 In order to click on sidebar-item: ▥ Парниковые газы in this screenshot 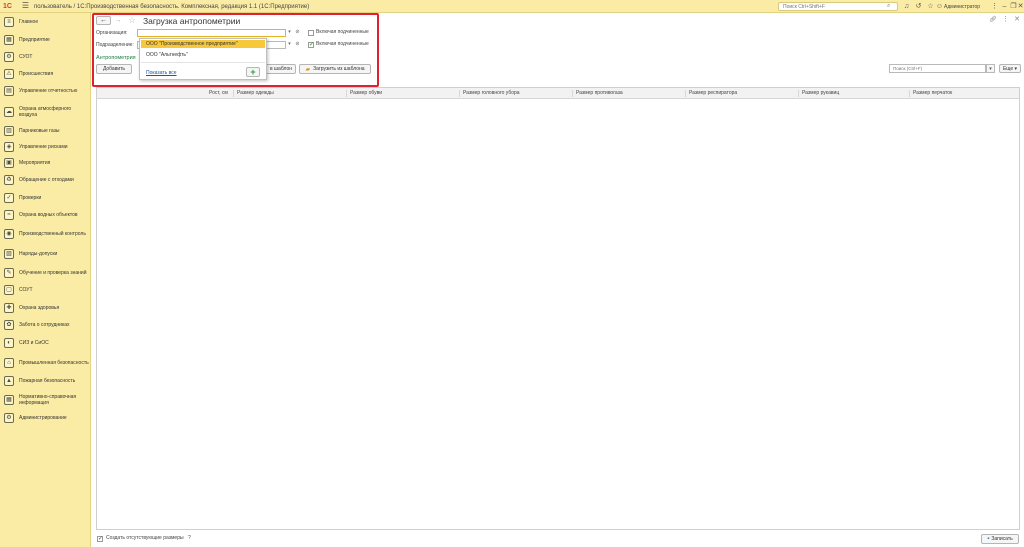, I will do `click(45, 131)`.